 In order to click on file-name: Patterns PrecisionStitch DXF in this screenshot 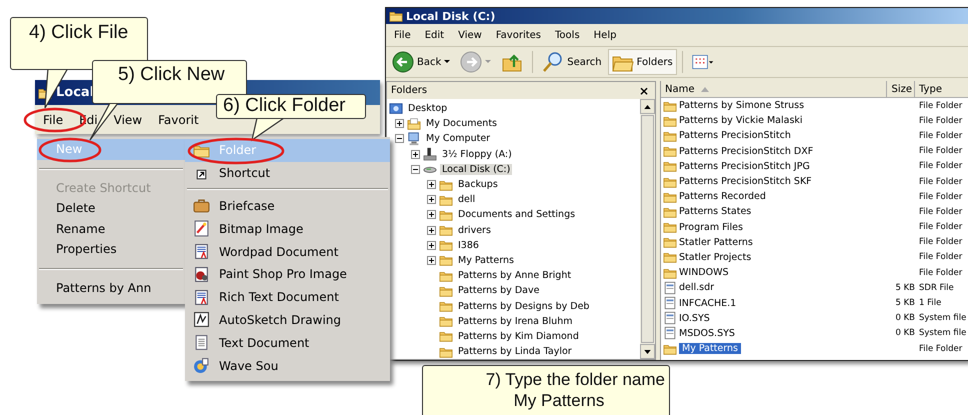, I will do `click(746, 151)`.